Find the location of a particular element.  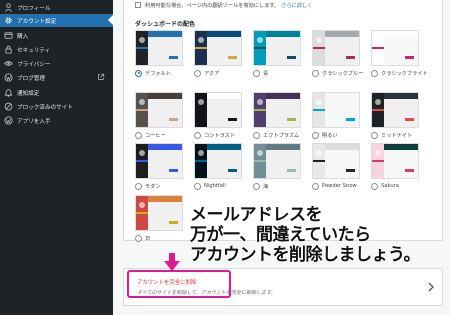

translation-checkbox is located at coordinates (138, 5).